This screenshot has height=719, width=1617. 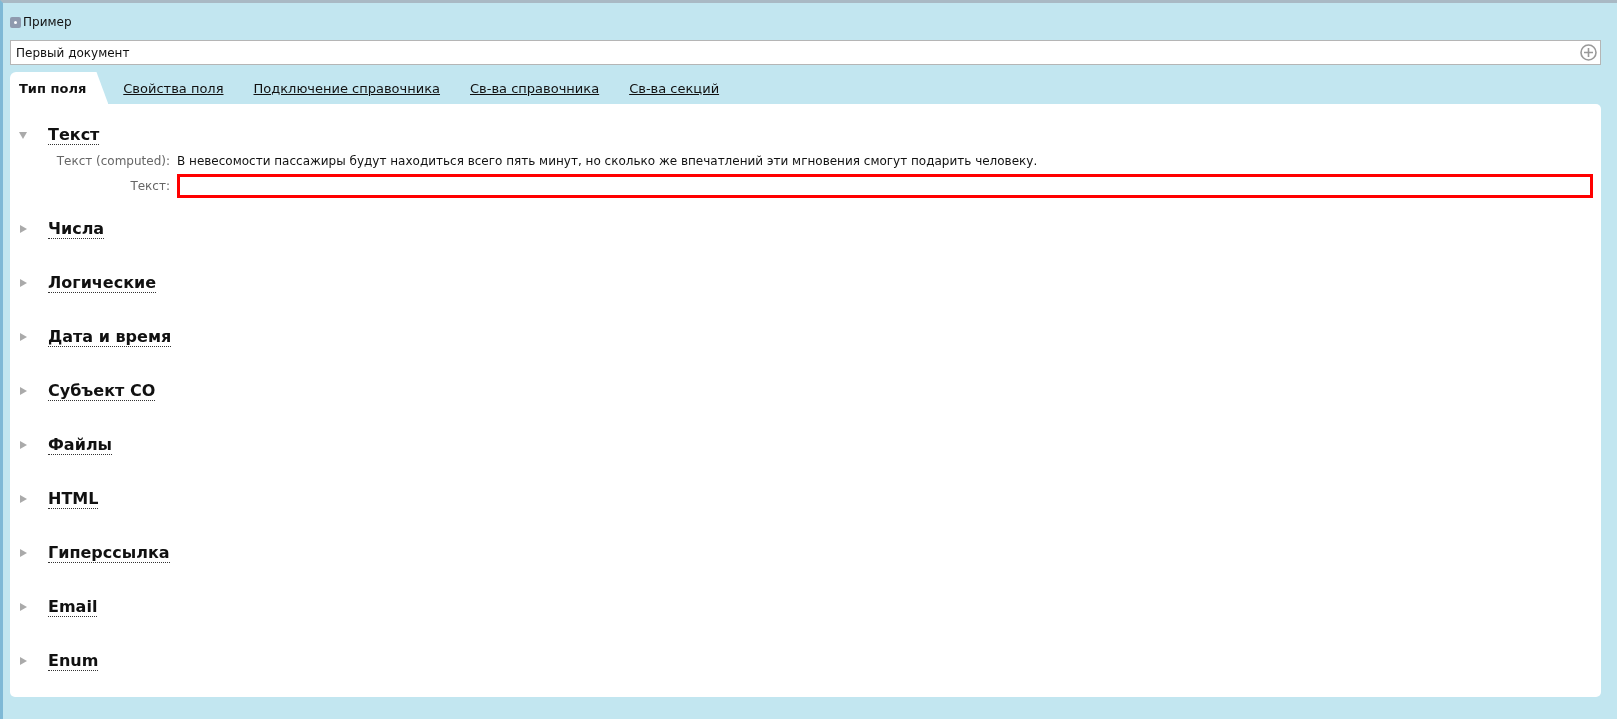 I want to click on window-icon, so click(x=15, y=22).